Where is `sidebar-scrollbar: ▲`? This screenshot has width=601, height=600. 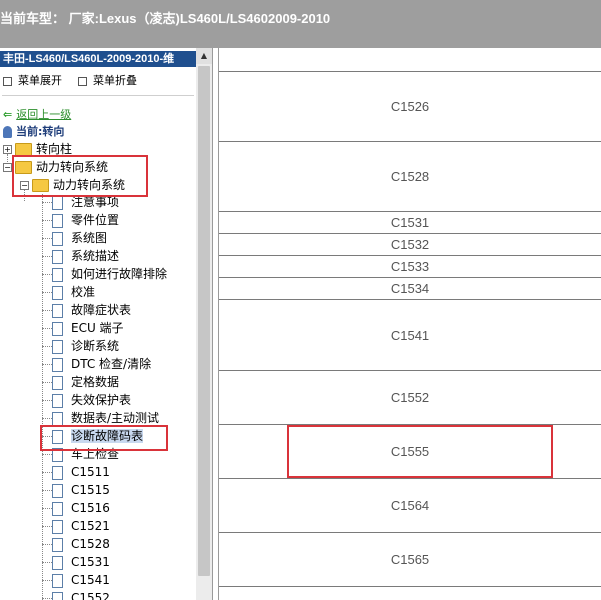 sidebar-scrollbar: ▲ is located at coordinates (204, 324).